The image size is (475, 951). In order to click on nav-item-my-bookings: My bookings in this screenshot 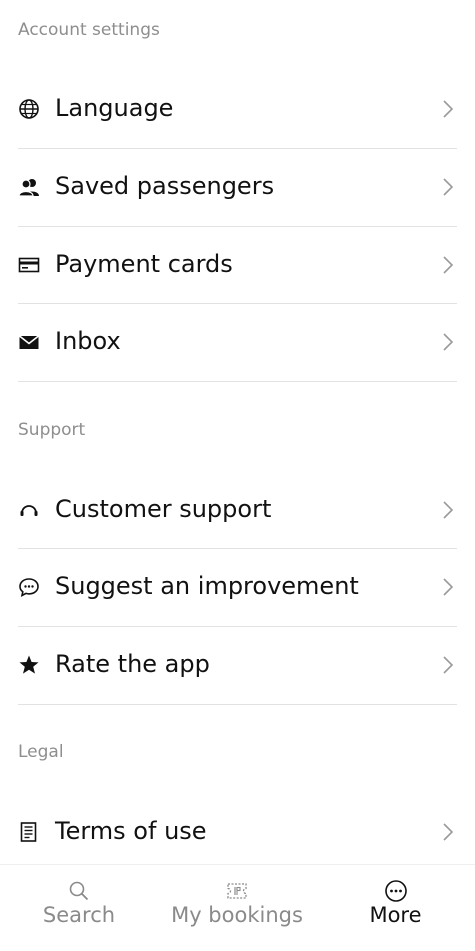, I will do `click(237, 908)`.